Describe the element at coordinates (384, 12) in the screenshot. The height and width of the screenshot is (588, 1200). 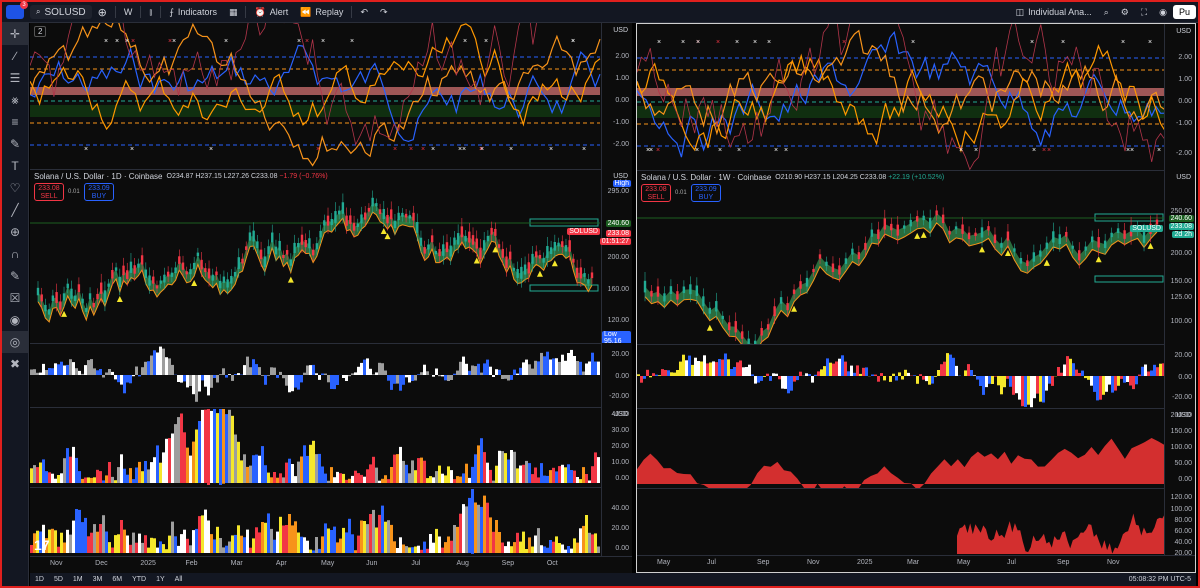
I see `redo-icon: ↷` at that location.